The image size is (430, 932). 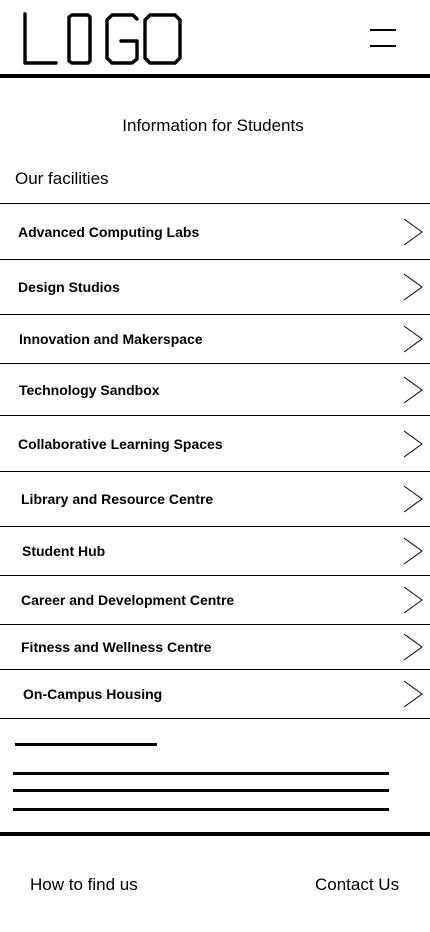 I want to click on list-item: Advanced Computing Labs, so click(x=215, y=231).